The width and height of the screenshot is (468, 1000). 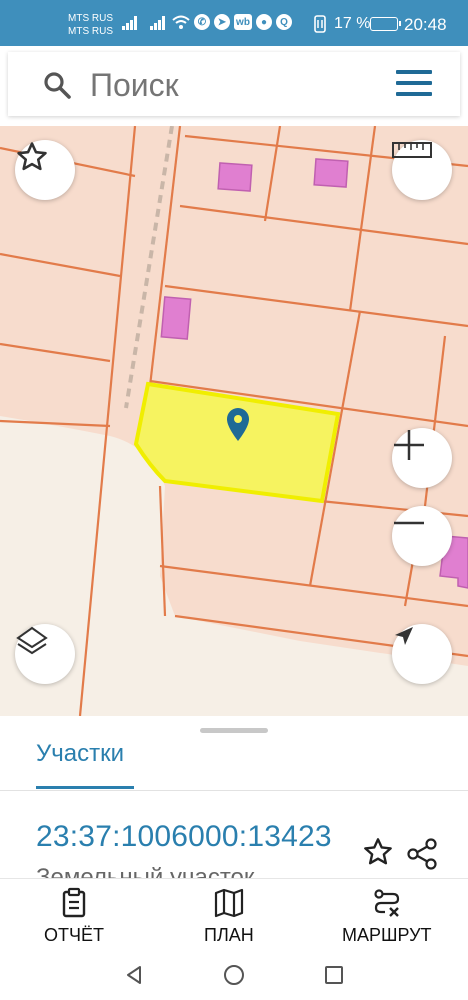 What do you see at coordinates (32, 156) in the screenshot?
I see `star-icon` at bounding box center [32, 156].